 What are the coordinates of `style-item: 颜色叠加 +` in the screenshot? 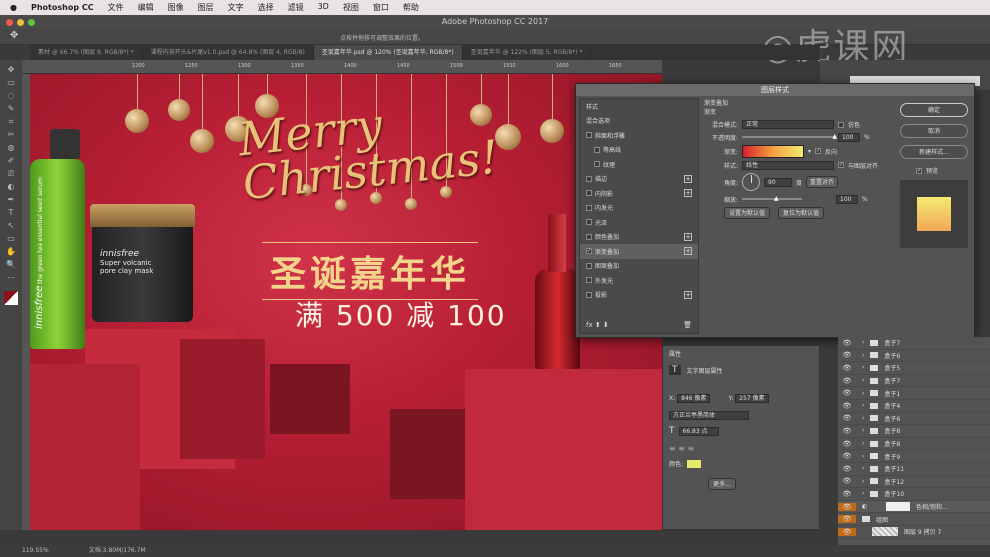 It's located at (639, 237).